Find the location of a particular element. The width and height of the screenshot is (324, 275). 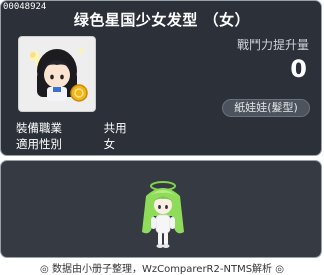

attribute-value: 共用 is located at coordinates (115, 128).